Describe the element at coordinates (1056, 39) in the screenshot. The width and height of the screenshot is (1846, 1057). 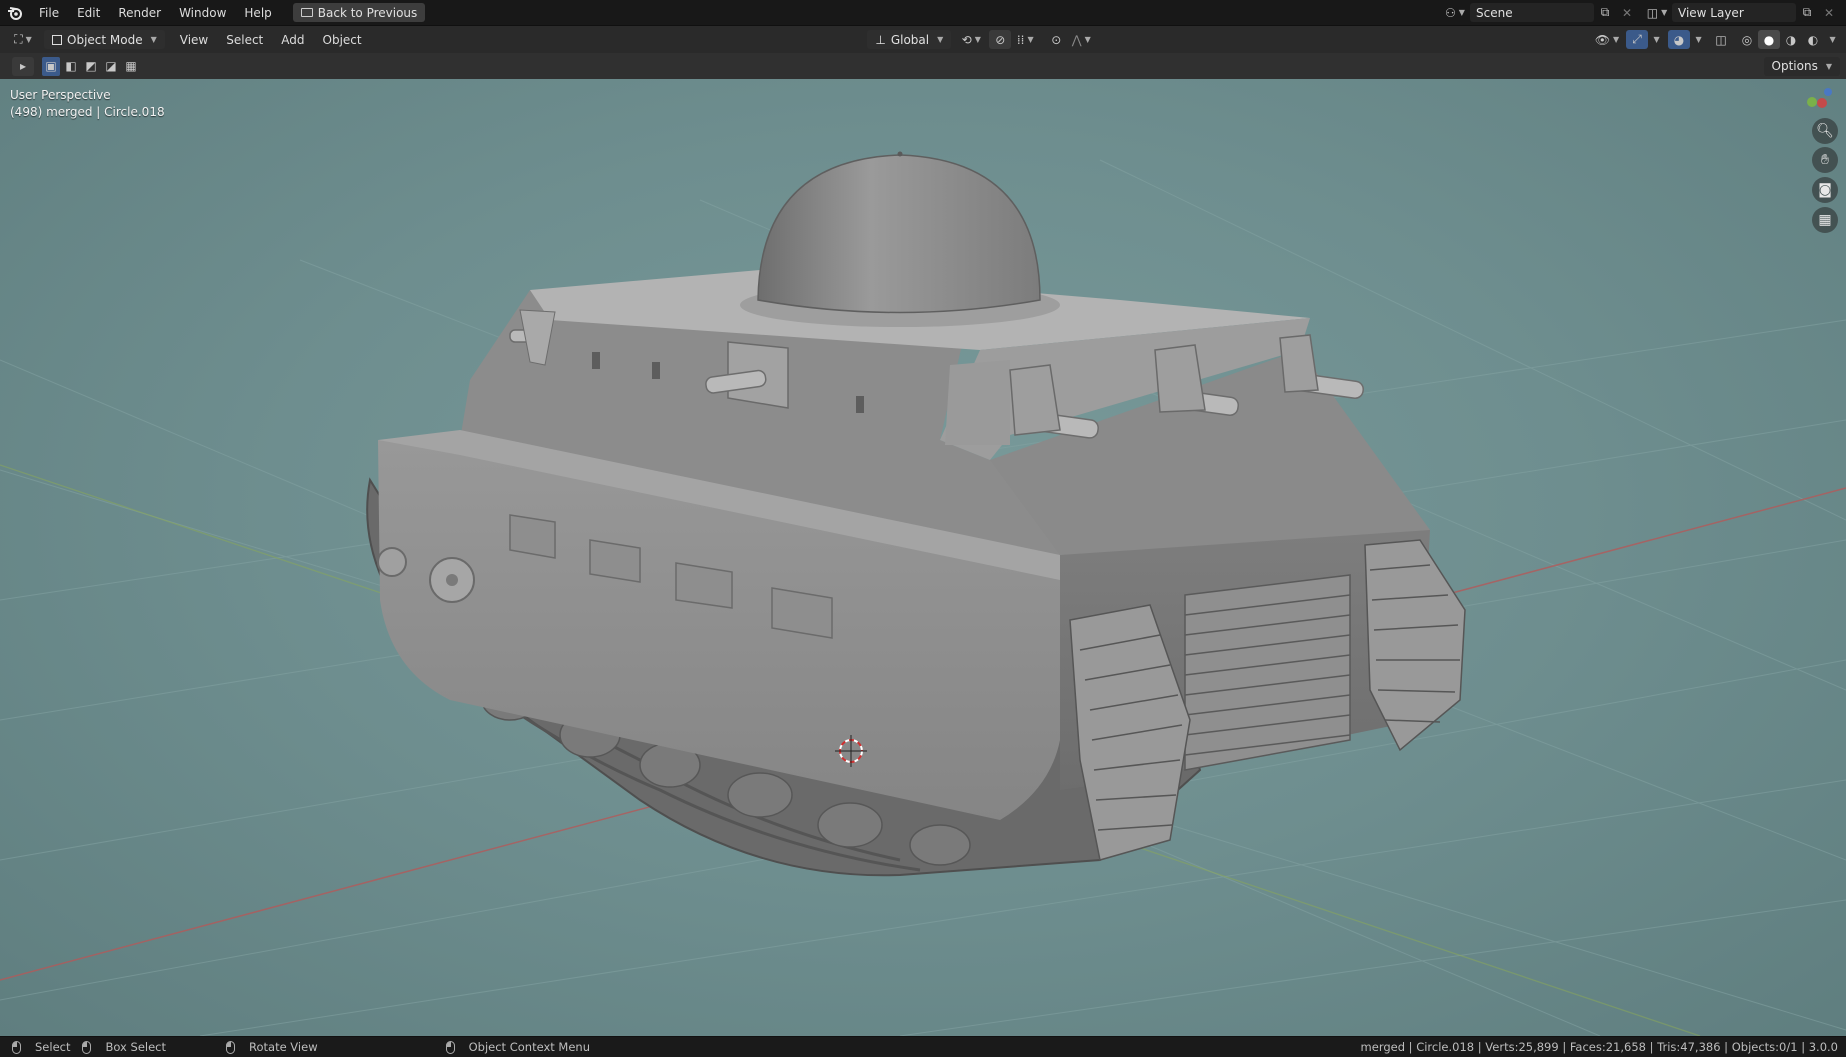
I see `proportional-editing-icon: ⊙` at that location.